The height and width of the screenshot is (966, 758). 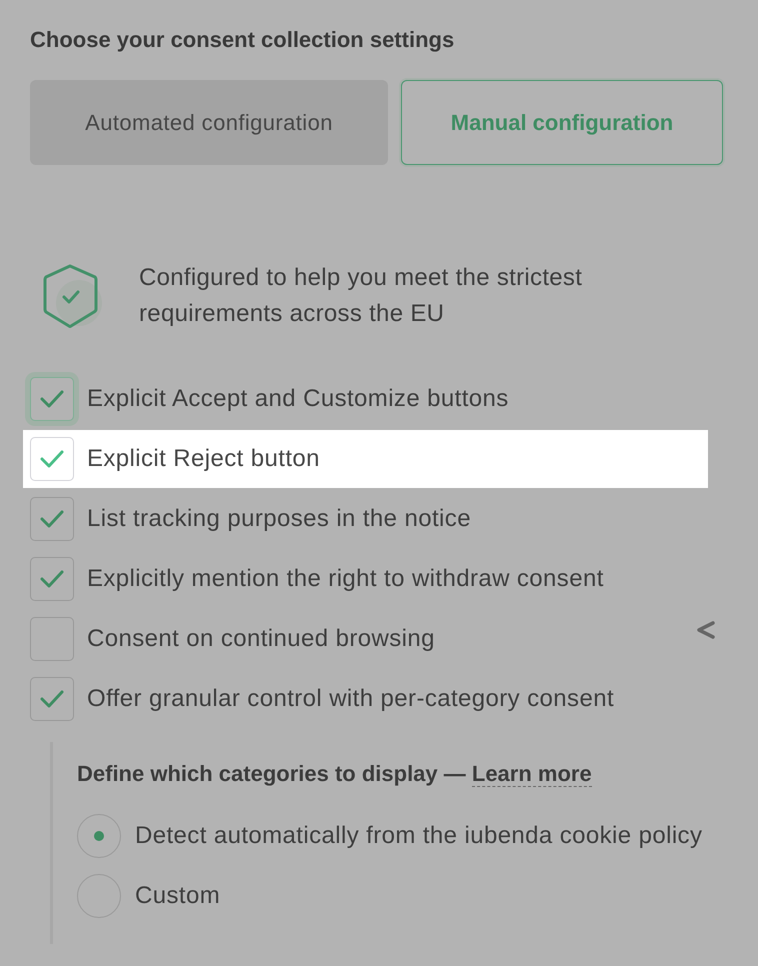 What do you see at coordinates (203, 459) in the screenshot?
I see `checkbox-label: Explicit Reject button` at bounding box center [203, 459].